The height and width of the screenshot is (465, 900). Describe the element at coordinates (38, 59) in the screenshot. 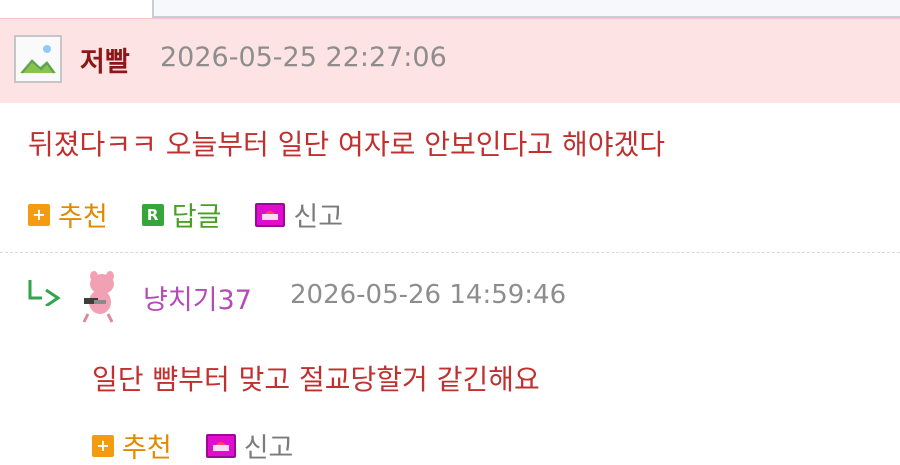

I see `broken-image-icon` at that location.